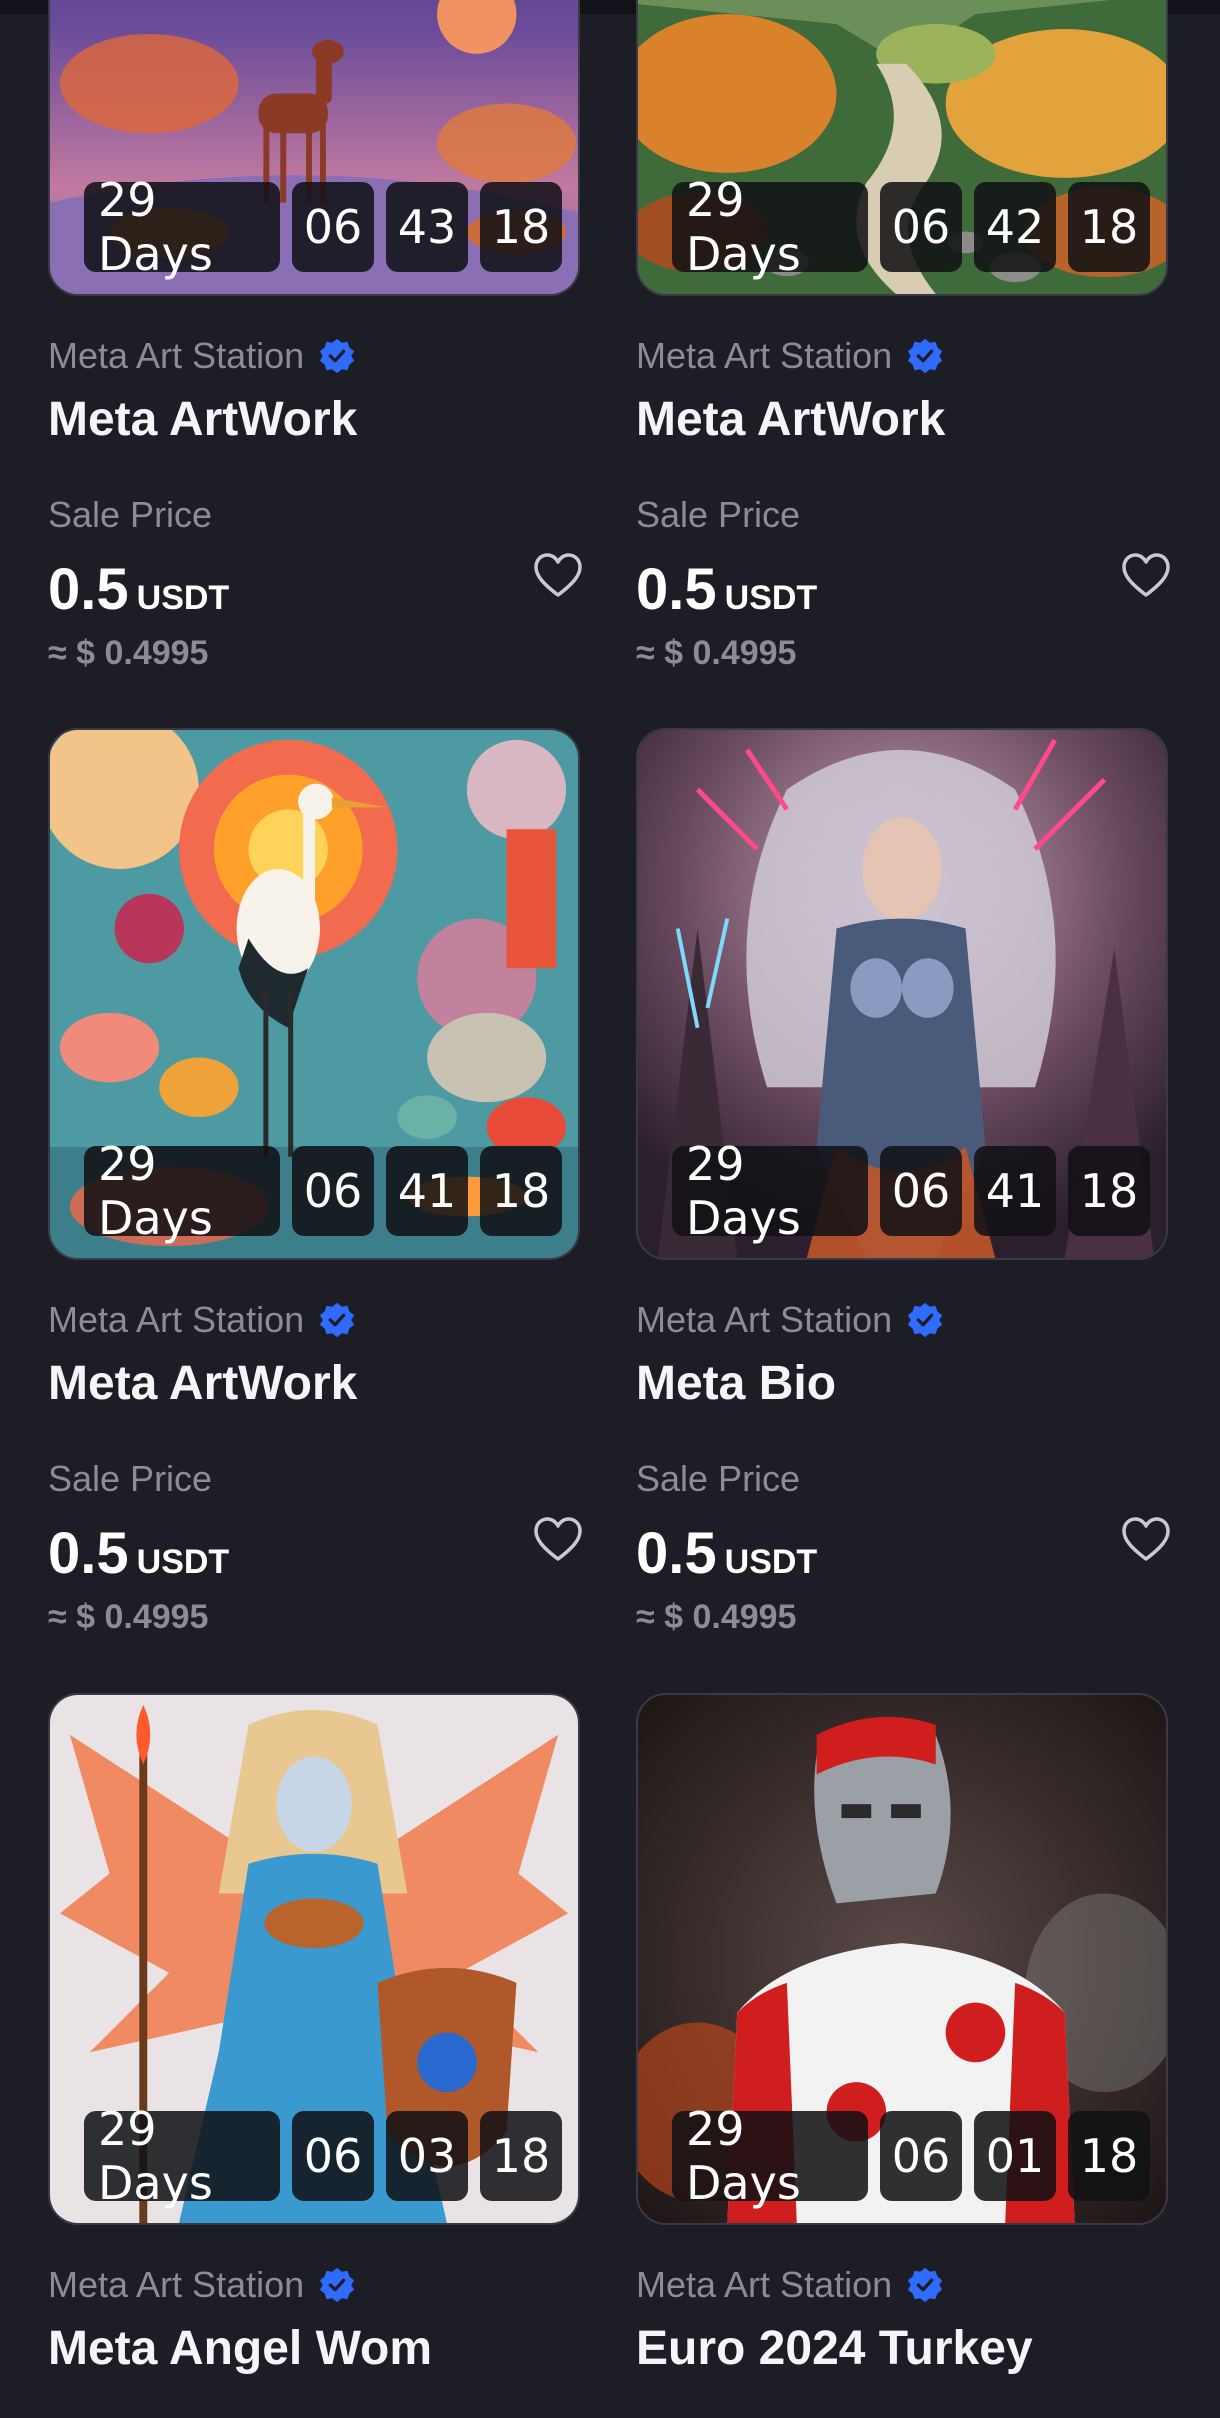  Describe the element at coordinates (316, 2350) in the screenshot. I see `artwork-title: Meta Angel Wom` at that location.